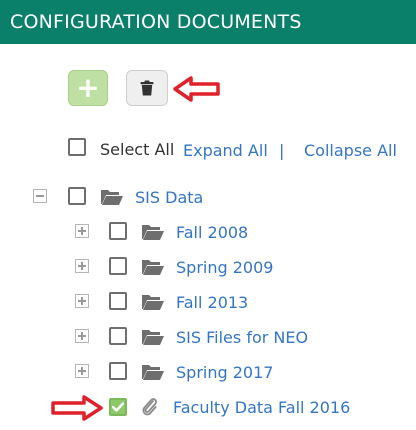 Image resolution: width=416 pixels, height=430 pixels. What do you see at coordinates (118, 301) in the screenshot?
I see `tree-checkbox-fall-2013` at bounding box center [118, 301].